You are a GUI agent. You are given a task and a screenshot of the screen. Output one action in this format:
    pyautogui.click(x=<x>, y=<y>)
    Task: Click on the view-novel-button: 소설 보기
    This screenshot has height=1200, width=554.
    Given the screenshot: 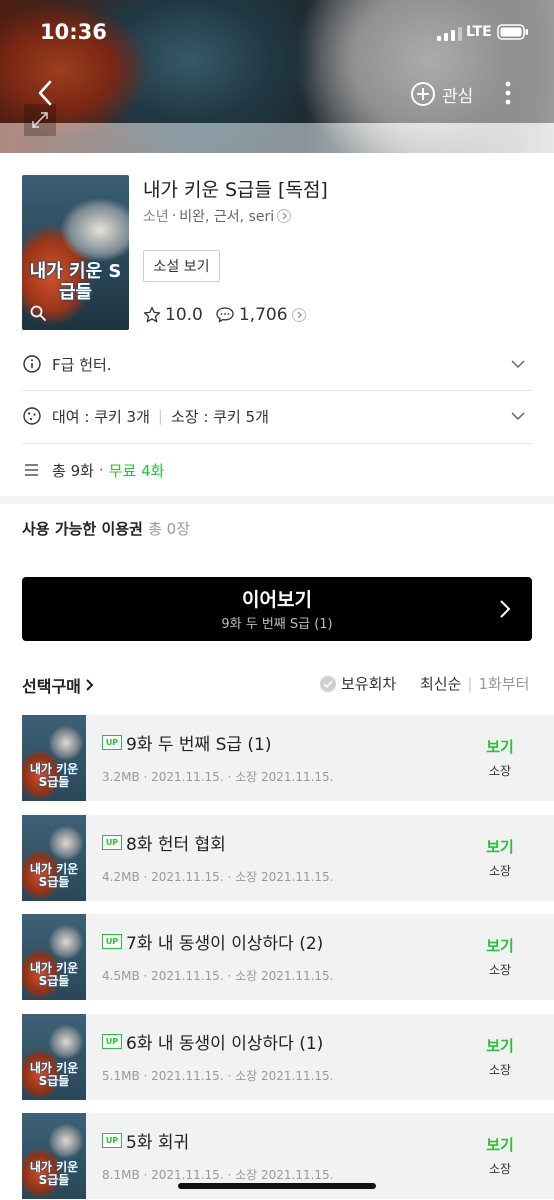 What is the action you would take?
    pyautogui.click(x=181, y=266)
    